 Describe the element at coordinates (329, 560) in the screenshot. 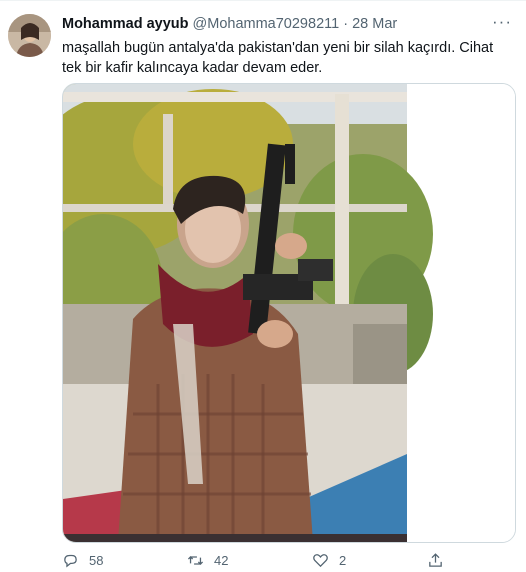

I see `like-button: 2` at that location.